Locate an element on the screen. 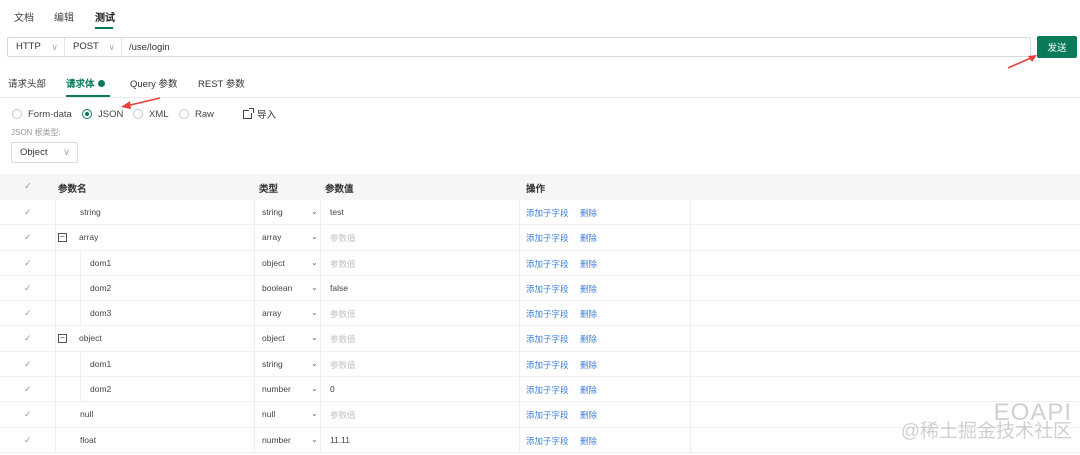 The image size is (1080, 455). subtab-rest: REST 参数 is located at coordinates (221, 83).